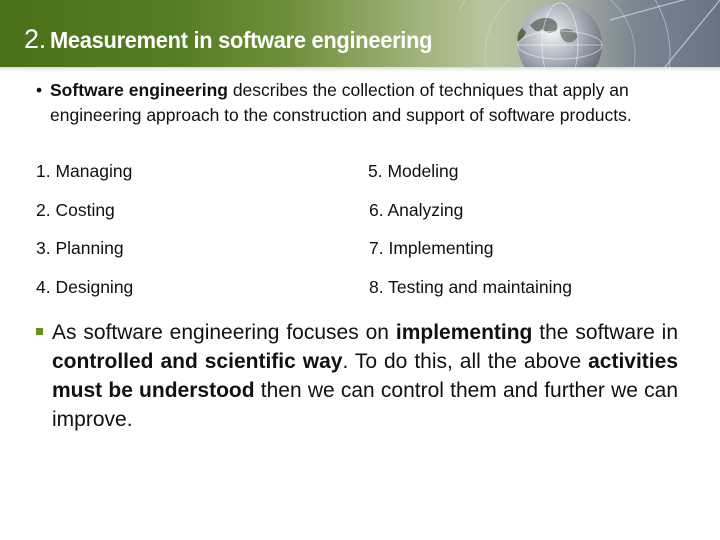 The width and height of the screenshot is (720, 540). What do you see at coordinates (416, 210) in the screenshot?
I see `activity-item: 6. Analyzing` at bounding box center [416, 210].